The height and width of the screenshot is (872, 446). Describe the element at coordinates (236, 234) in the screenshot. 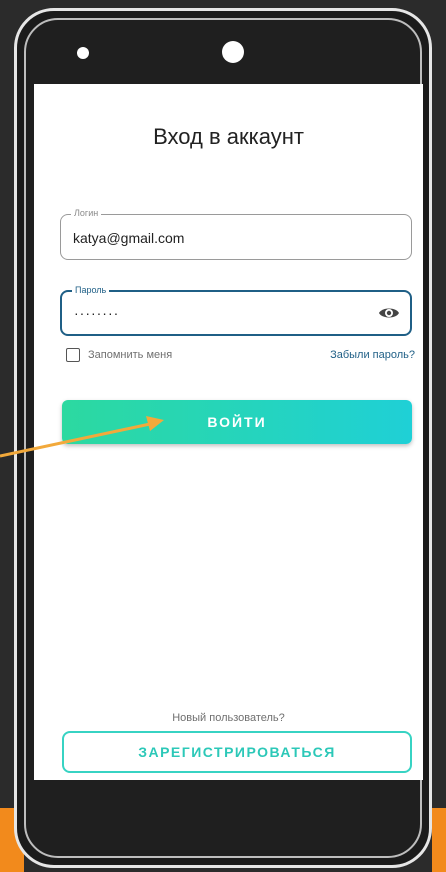

I see `login-field: Логин katya@gmail.com` at that location.